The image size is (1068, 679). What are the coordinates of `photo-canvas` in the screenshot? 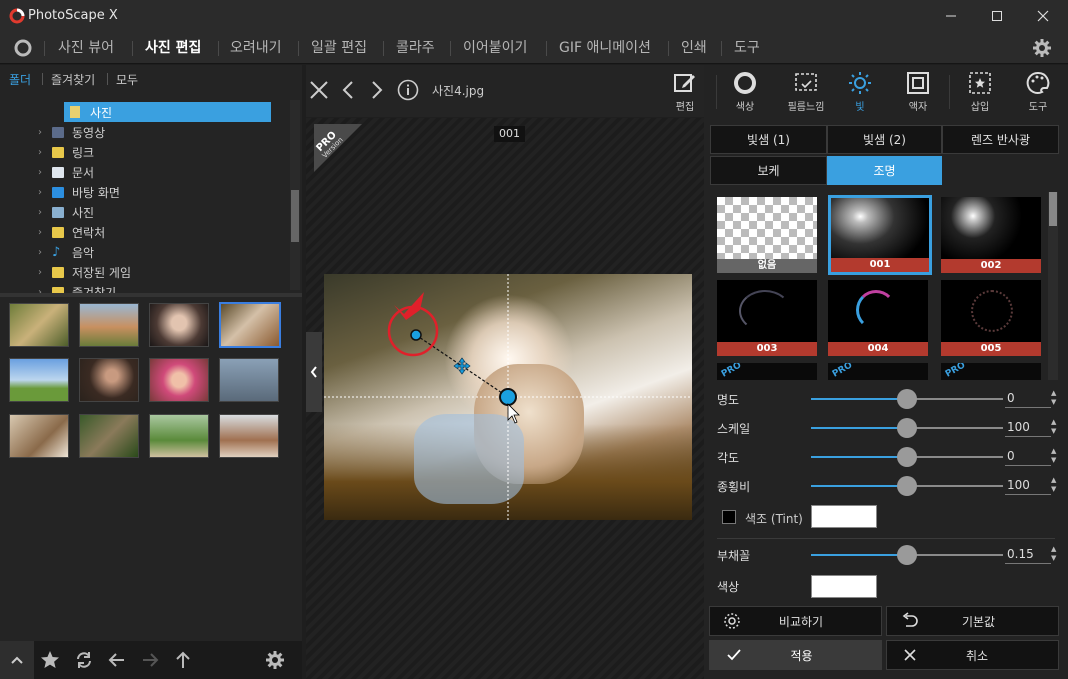 It's located at (508, 397).